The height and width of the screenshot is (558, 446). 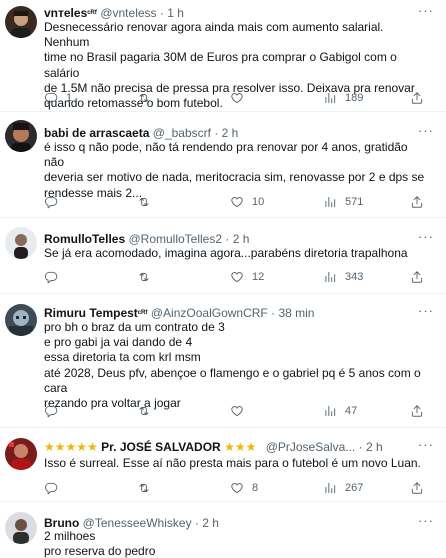 I want to click on author-name: Rimuru Tempest, so click(x=91, y=313).